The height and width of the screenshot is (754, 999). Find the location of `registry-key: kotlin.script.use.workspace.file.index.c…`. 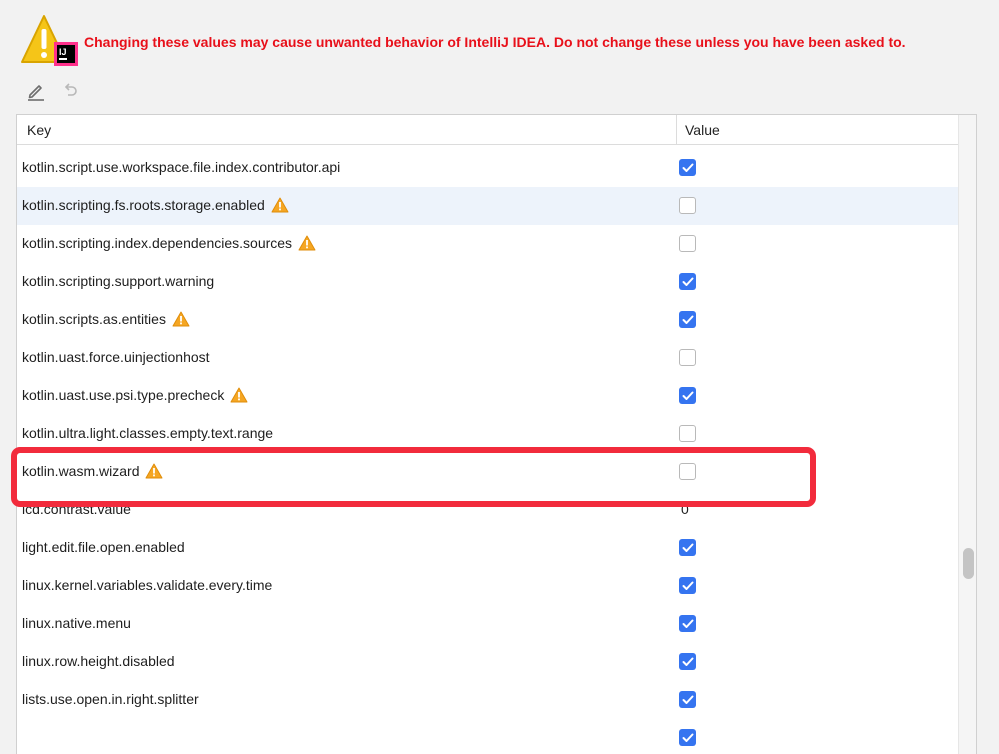

registry-key: kotlin.script.use.workspace.file.index.c… is located at coordinates (181, 167).